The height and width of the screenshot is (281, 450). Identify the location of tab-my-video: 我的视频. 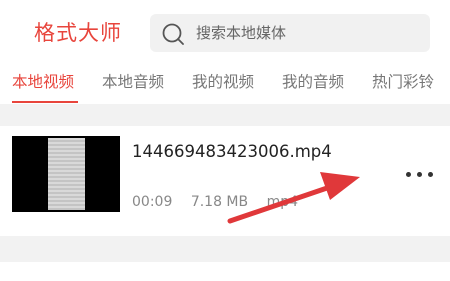
(223, 82).